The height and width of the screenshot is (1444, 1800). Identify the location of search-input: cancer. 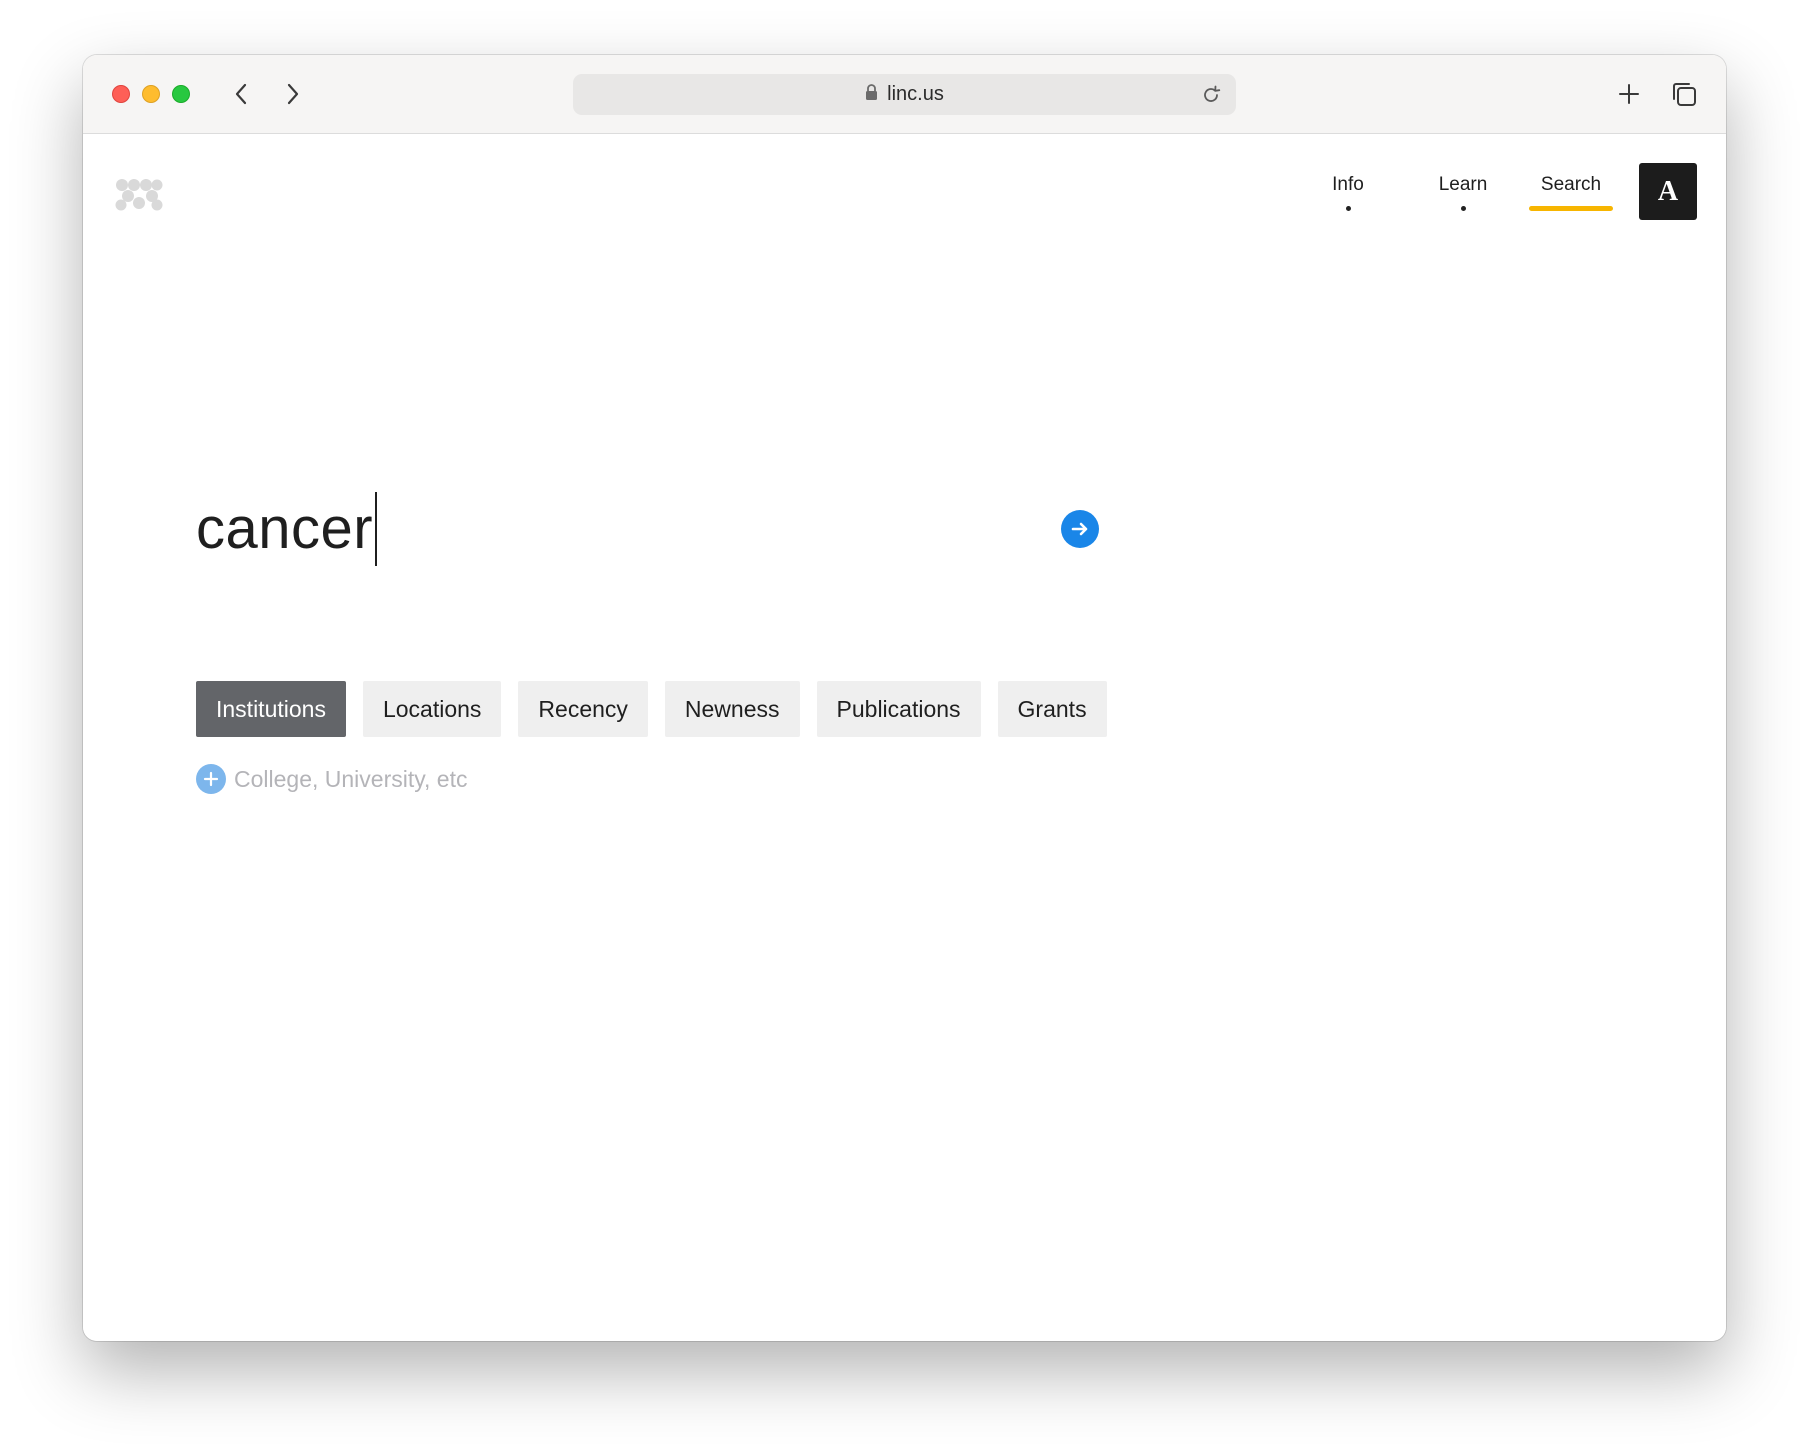
(287, 529).